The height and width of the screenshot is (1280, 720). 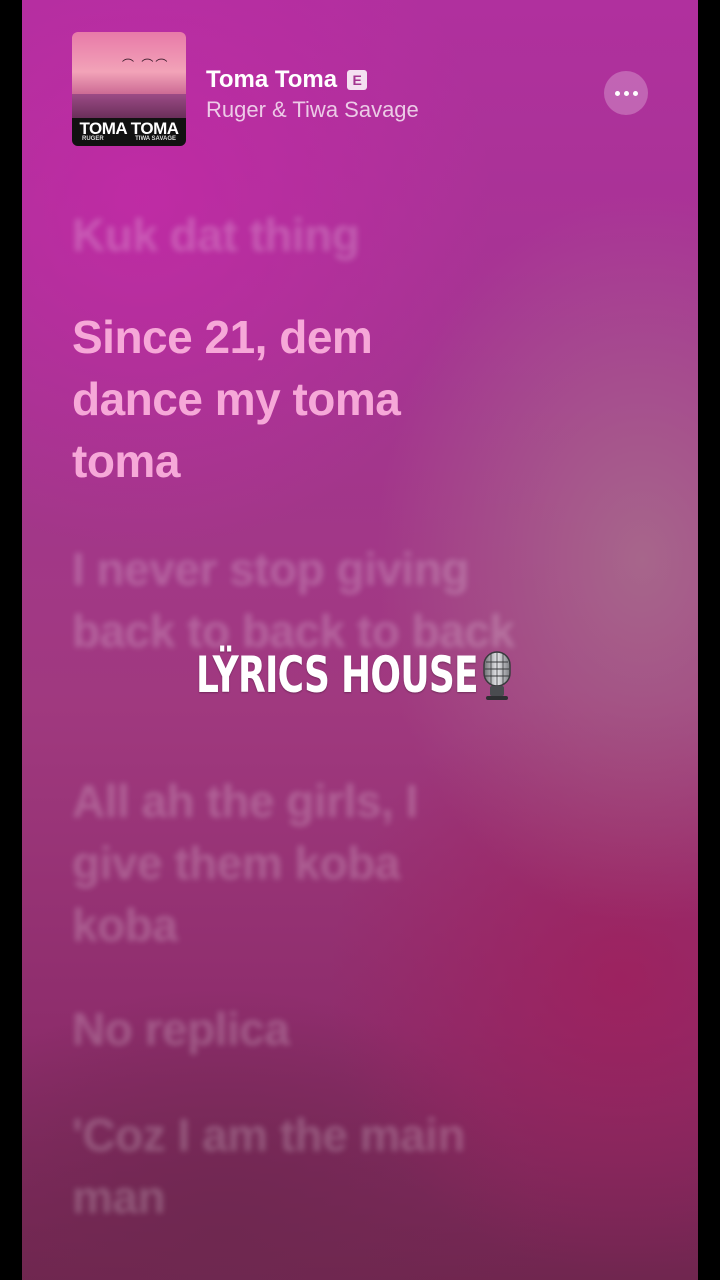 What do you see at coordinates (497, 675) in the screenshot?
I see `microphone-icon` at bounding box center [497, 675].